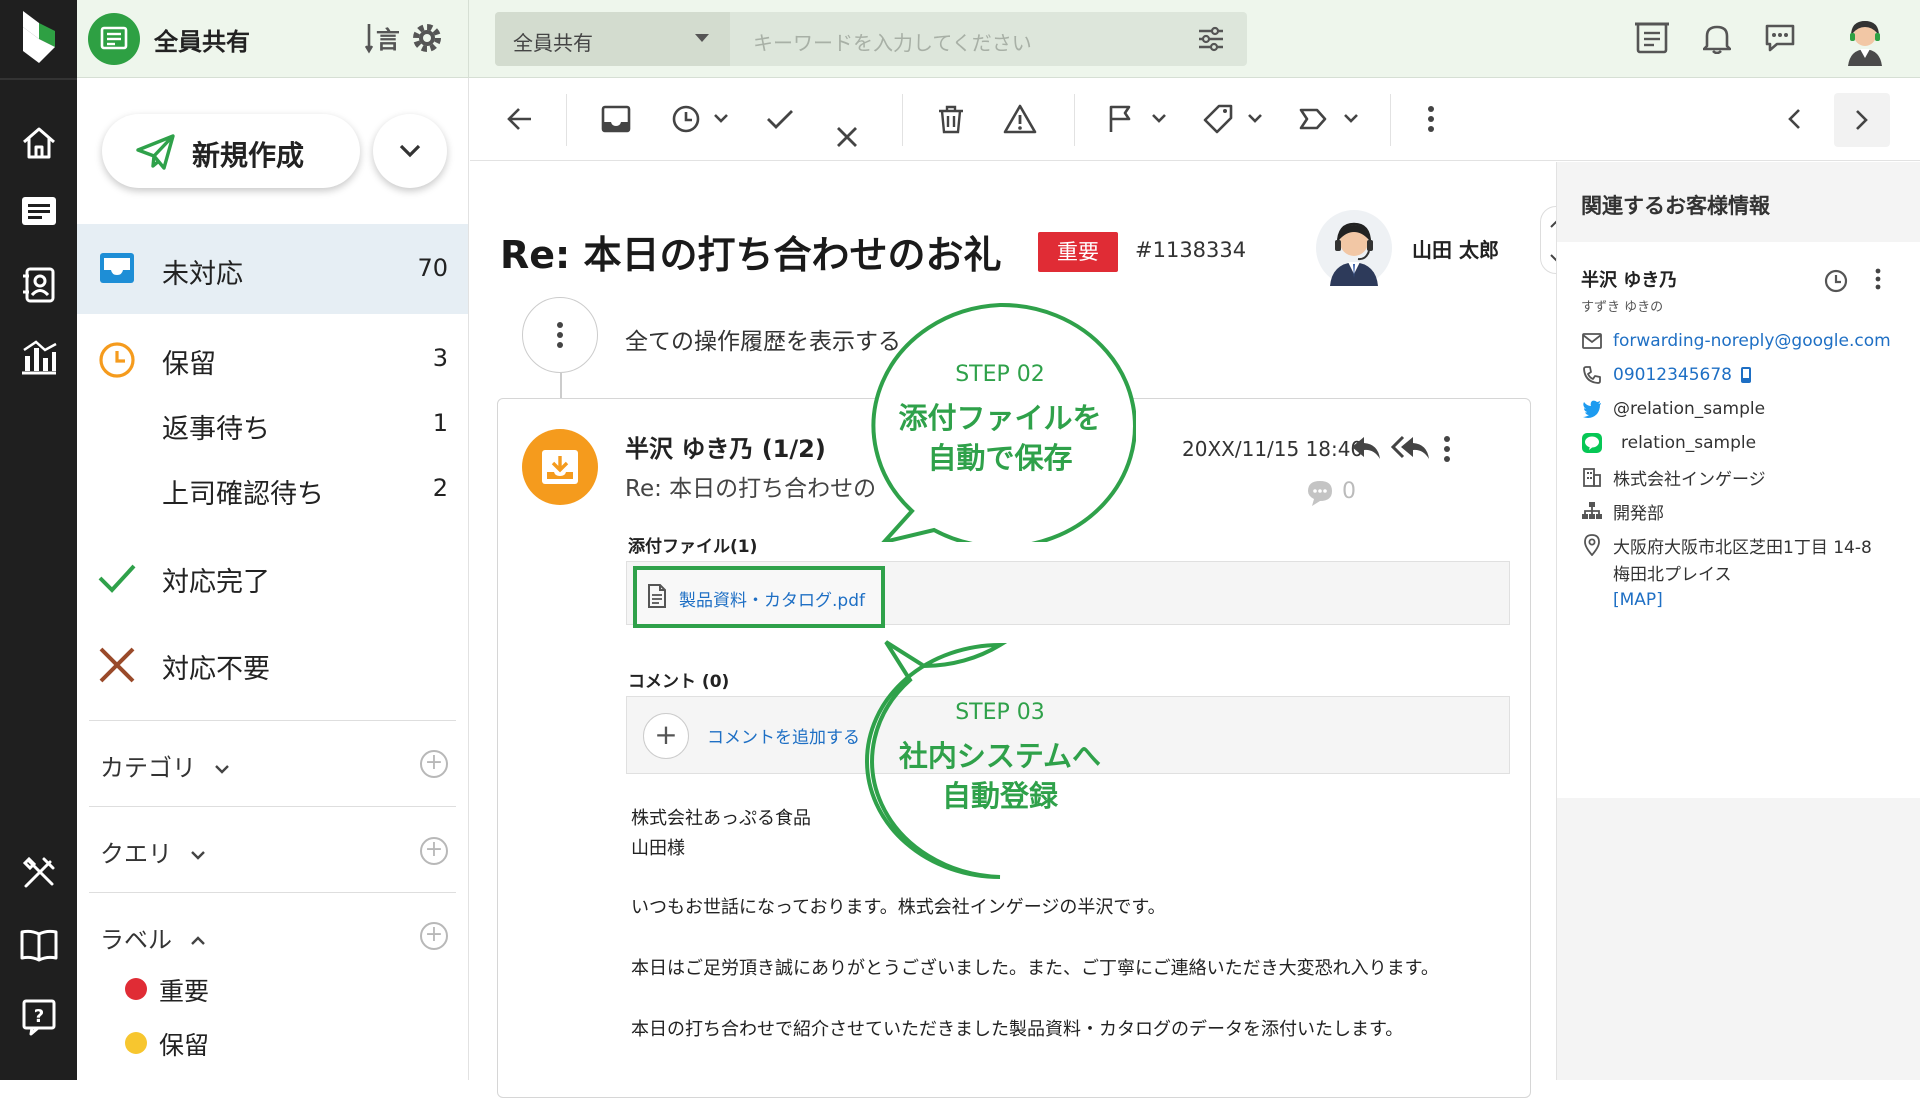  Describe the element at coordinates (248, 155) in the screenshot. I see `compose-label: 新規作成` at that location.